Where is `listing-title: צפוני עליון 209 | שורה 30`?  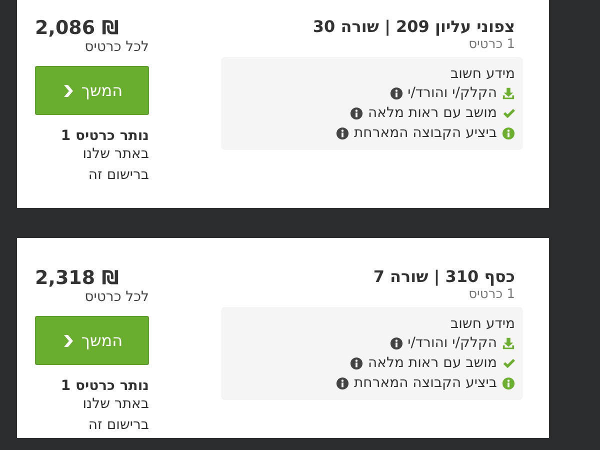 listing-title: צפוני עליון 209 | שורה 30 is located at coordinates (413, 26).